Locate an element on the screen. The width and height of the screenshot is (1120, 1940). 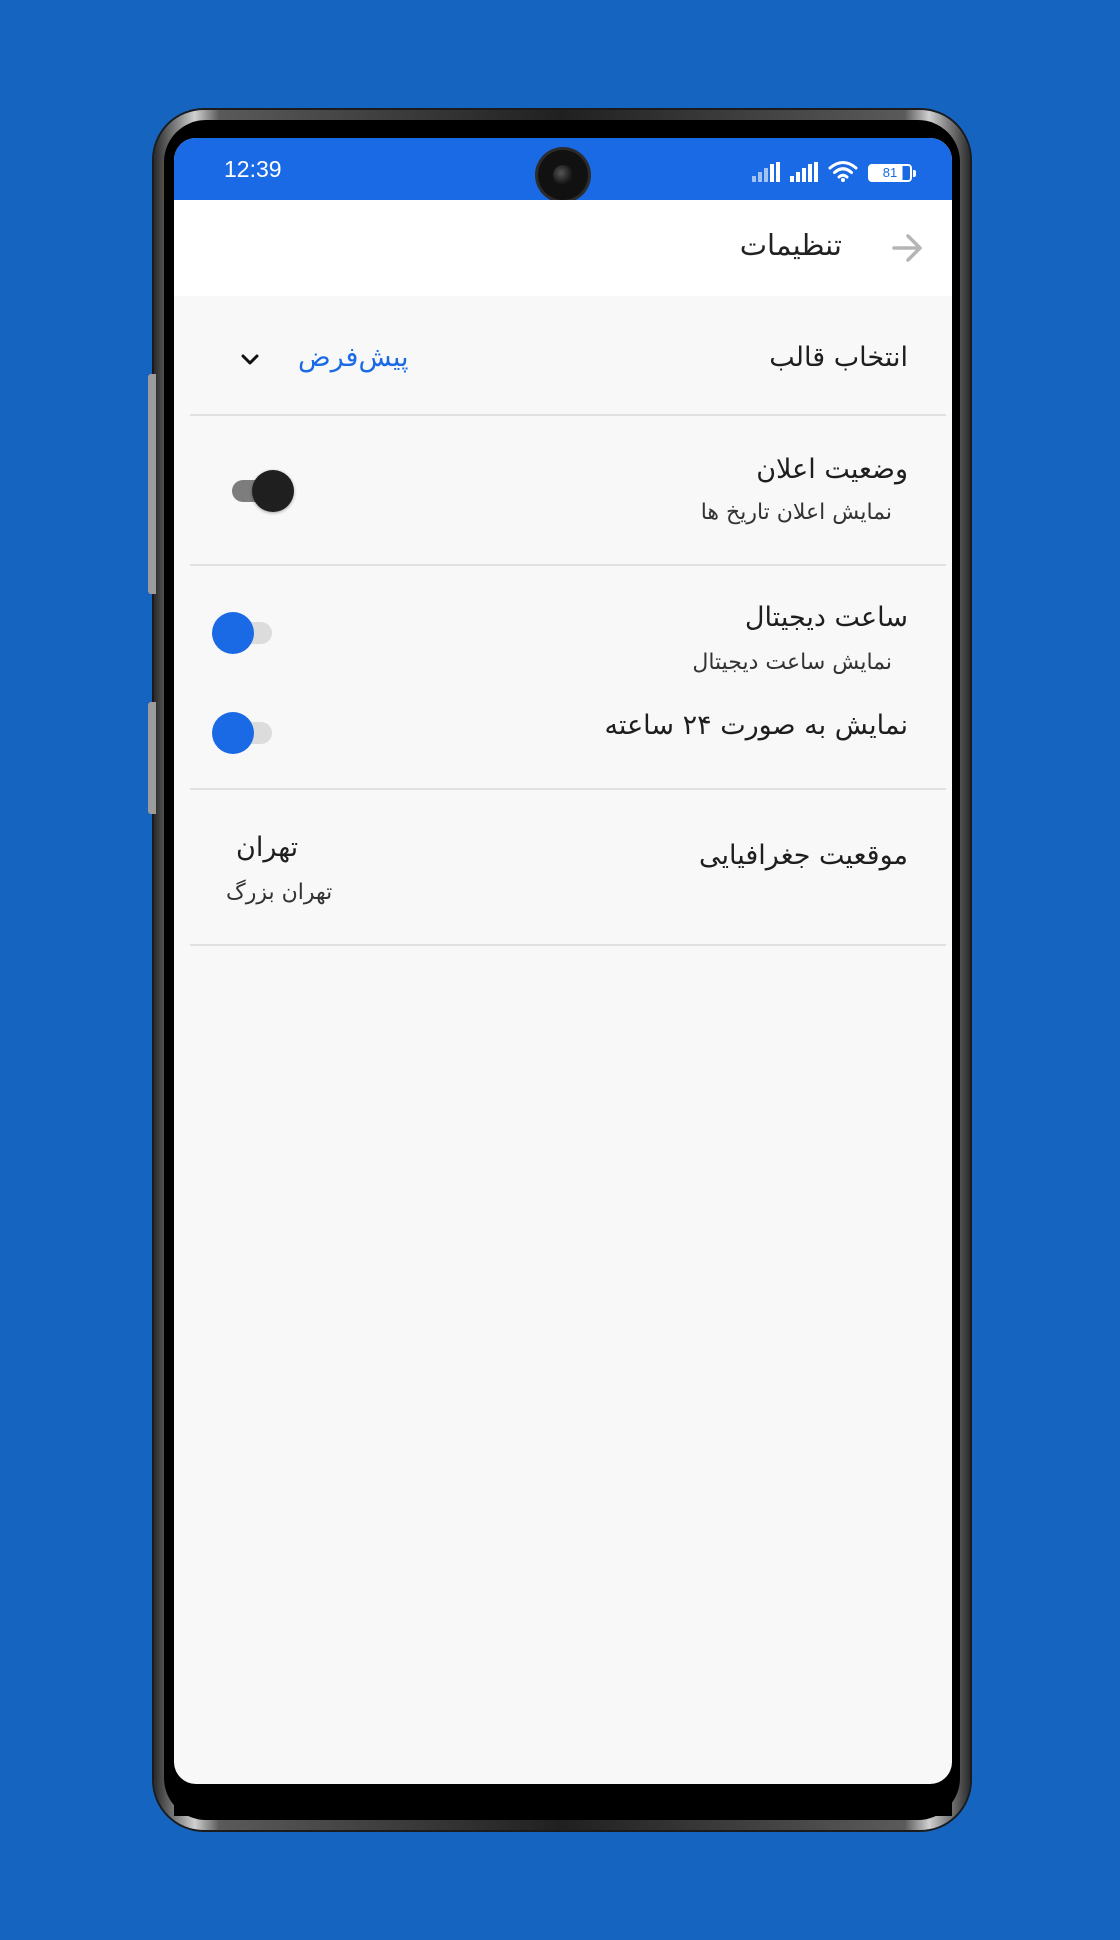
theme-value: پیش‌فرض is located at coordinates (353, 357).